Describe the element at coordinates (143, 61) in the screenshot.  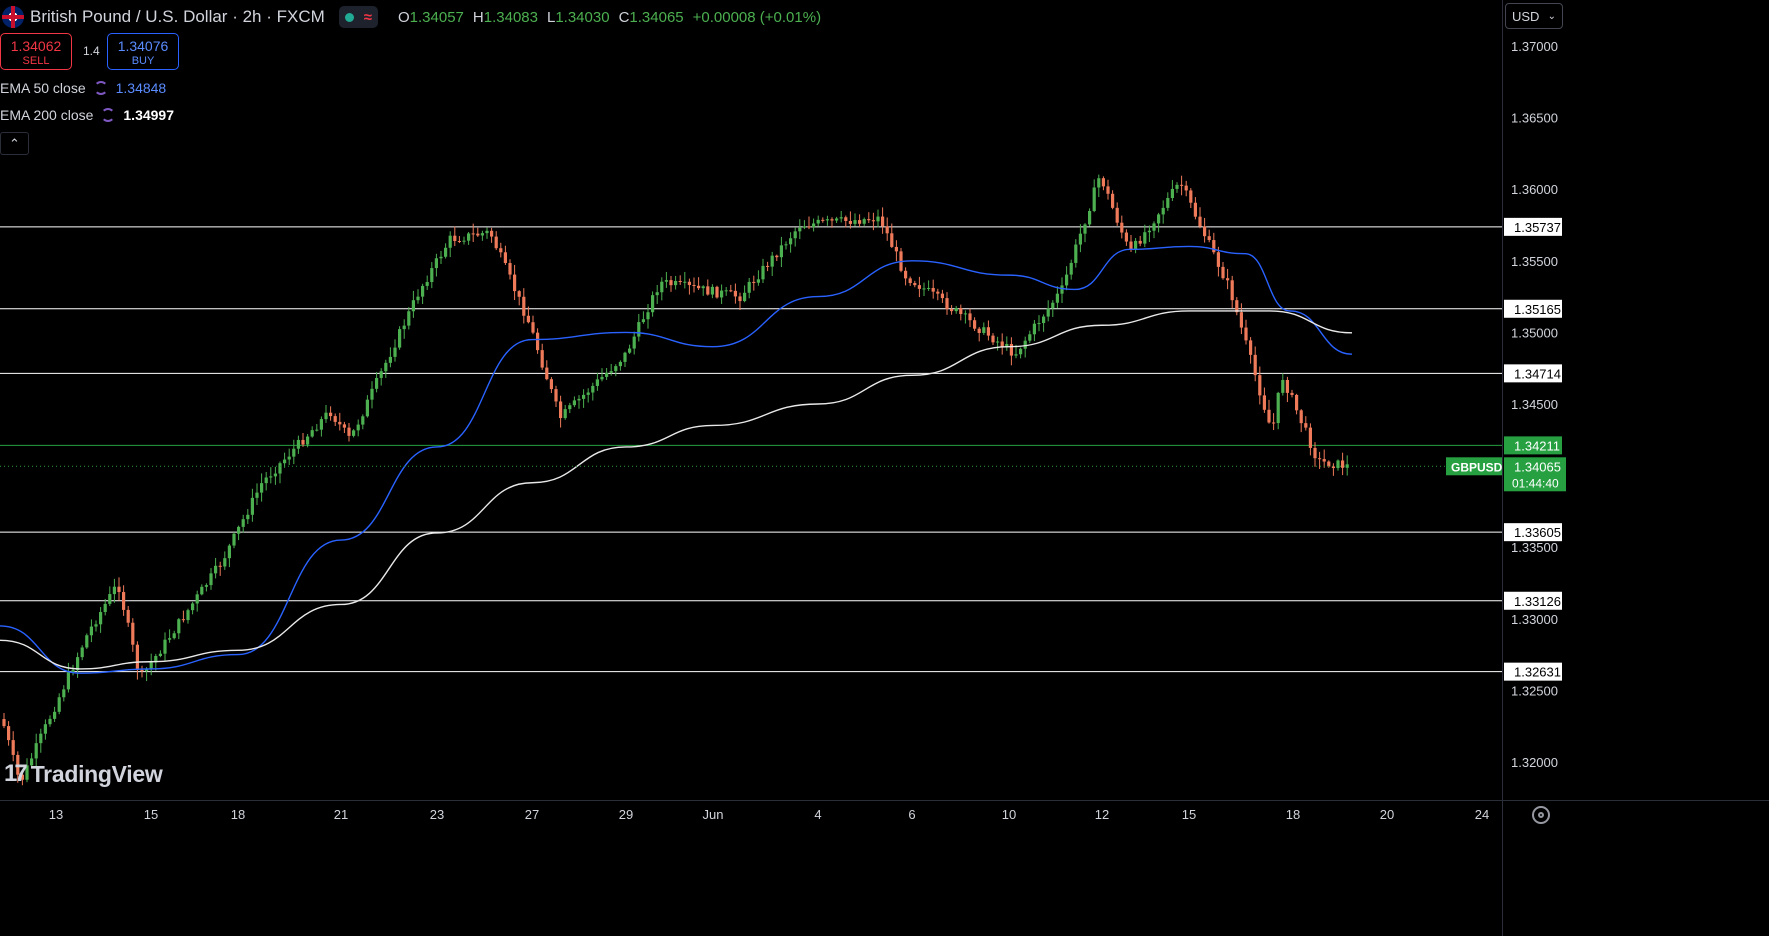
I see `buy-label: BUY` at that location.